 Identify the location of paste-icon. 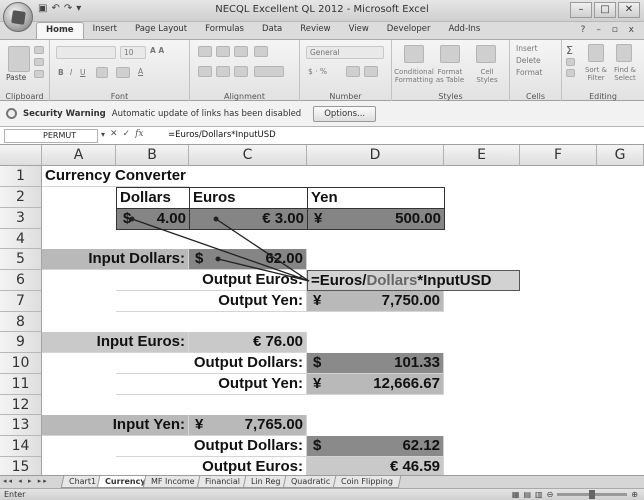
(19, 59).